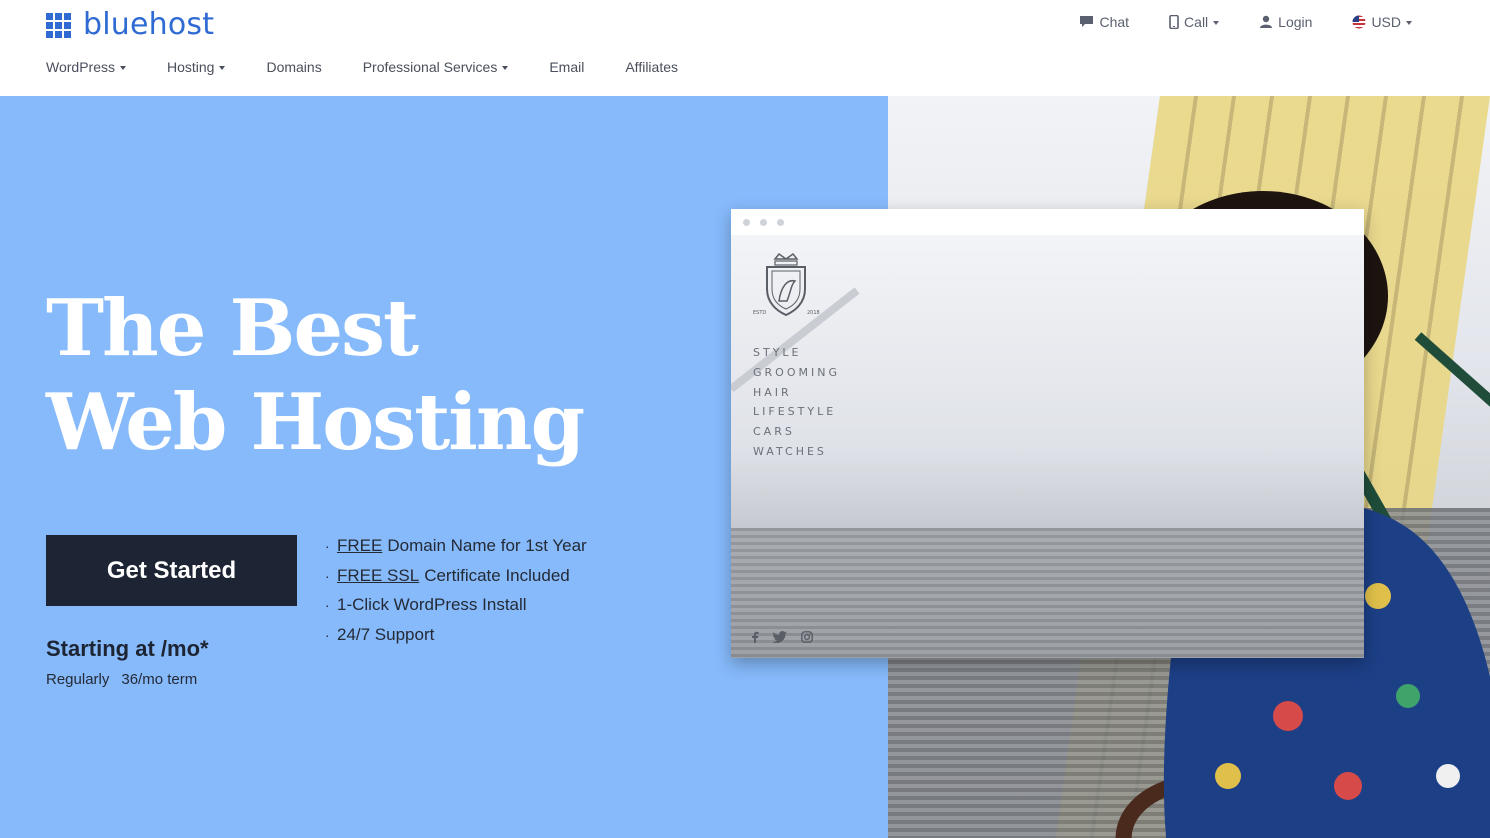  Describe the element at coordinates (772, 392) in the screenshot. I see `mockup-menu-item: HAIR` at that location.